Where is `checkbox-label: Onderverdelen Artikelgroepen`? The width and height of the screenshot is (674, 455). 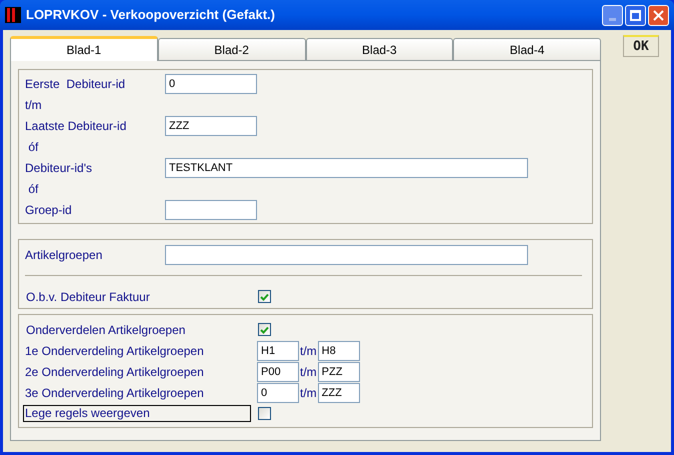
checkbox-label: Onderverdelen Artikelgroepen is located at coordinates (105, 330).